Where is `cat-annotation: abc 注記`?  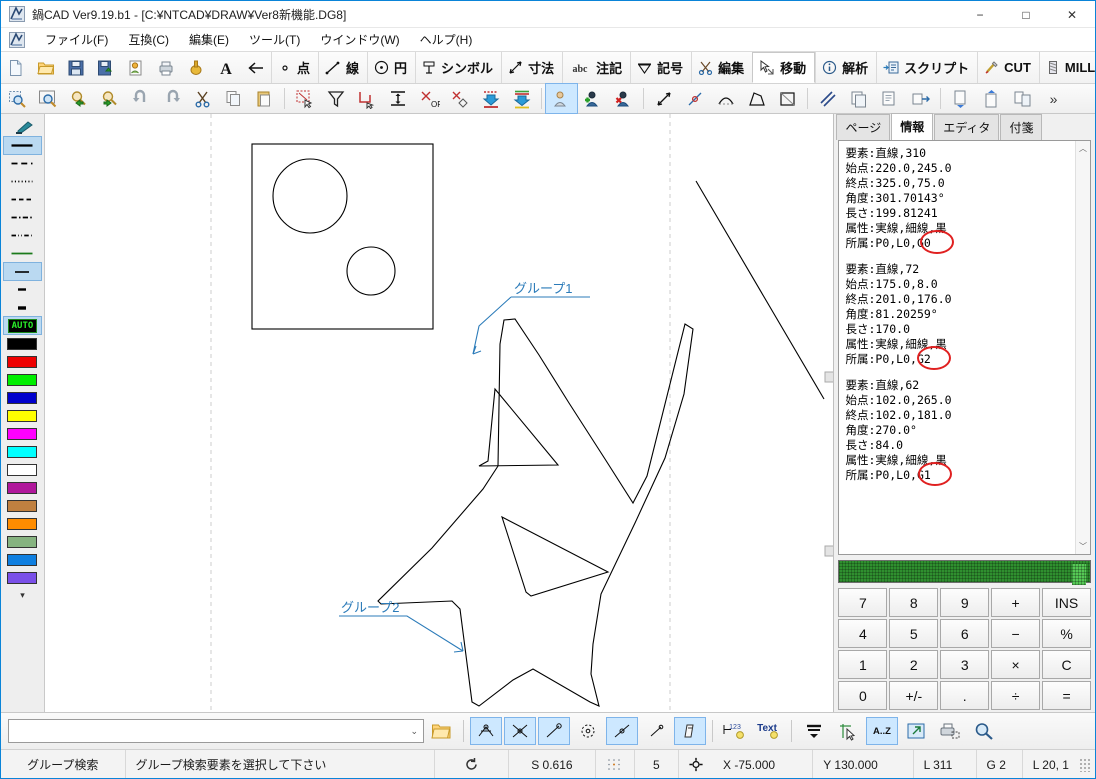 cat-annotation: abc 注記 is located at coordinates (596, 67).